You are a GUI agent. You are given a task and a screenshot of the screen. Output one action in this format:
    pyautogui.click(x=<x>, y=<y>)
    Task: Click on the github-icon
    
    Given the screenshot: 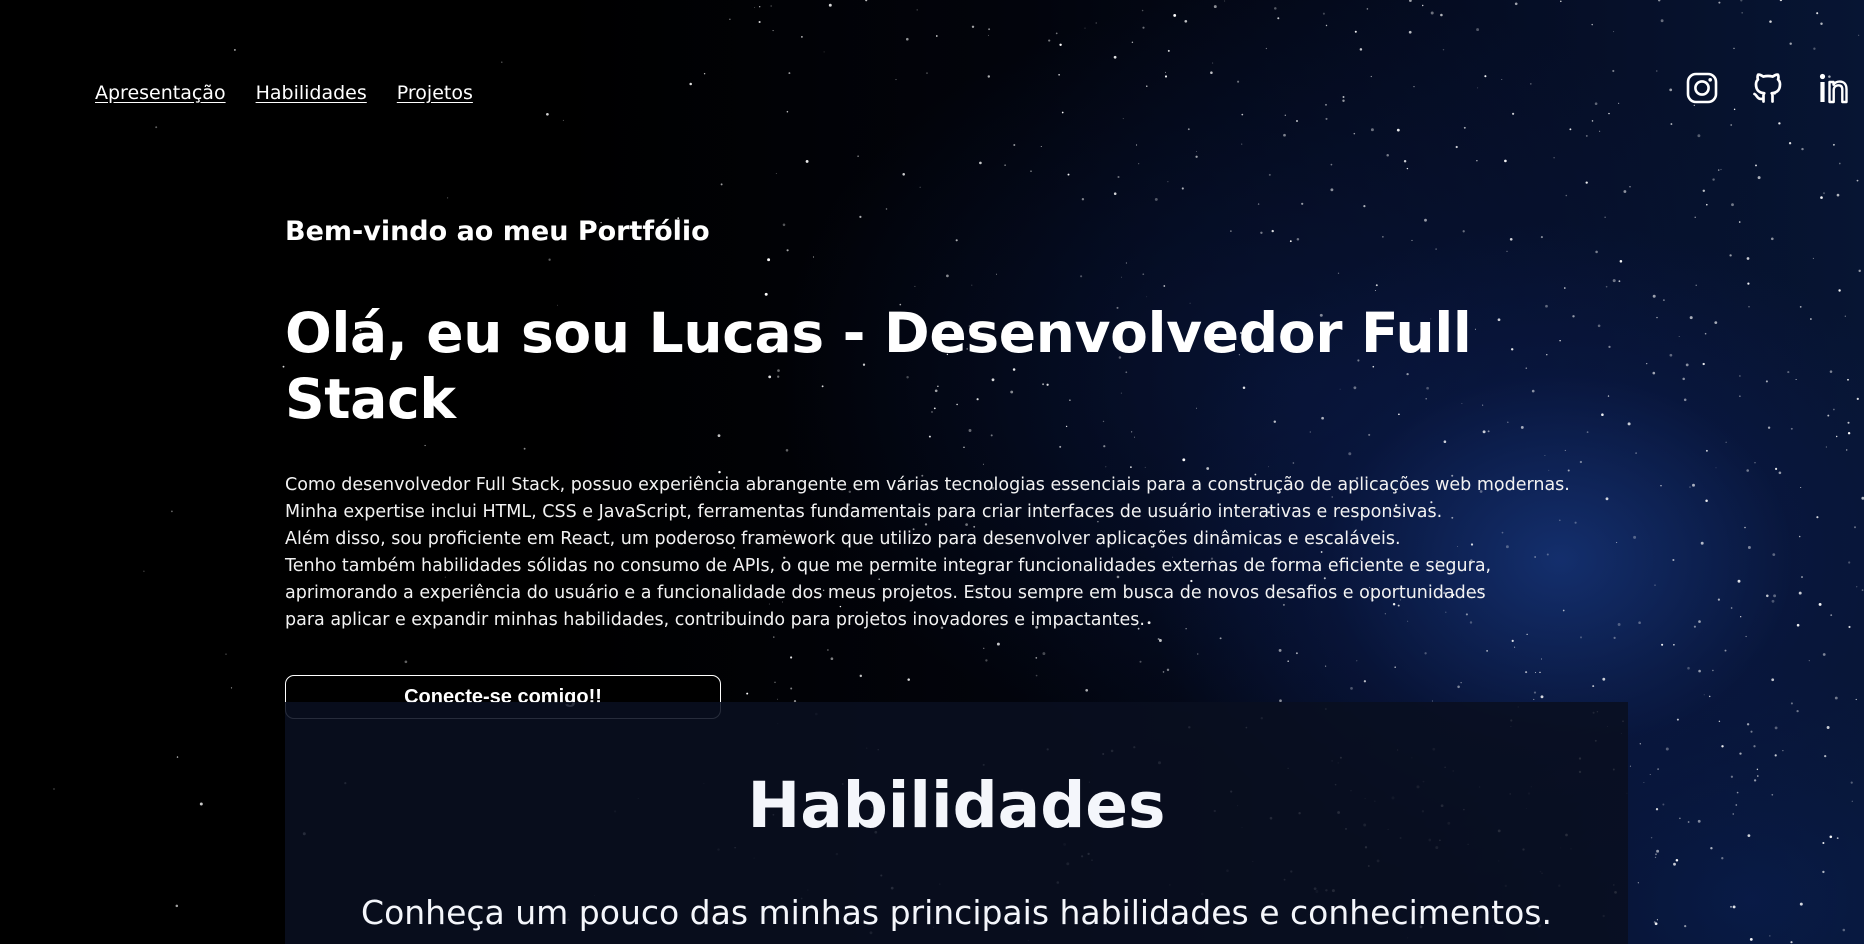 What is the action you would take?
    pyautogui.click(x=1768, y=88)
    